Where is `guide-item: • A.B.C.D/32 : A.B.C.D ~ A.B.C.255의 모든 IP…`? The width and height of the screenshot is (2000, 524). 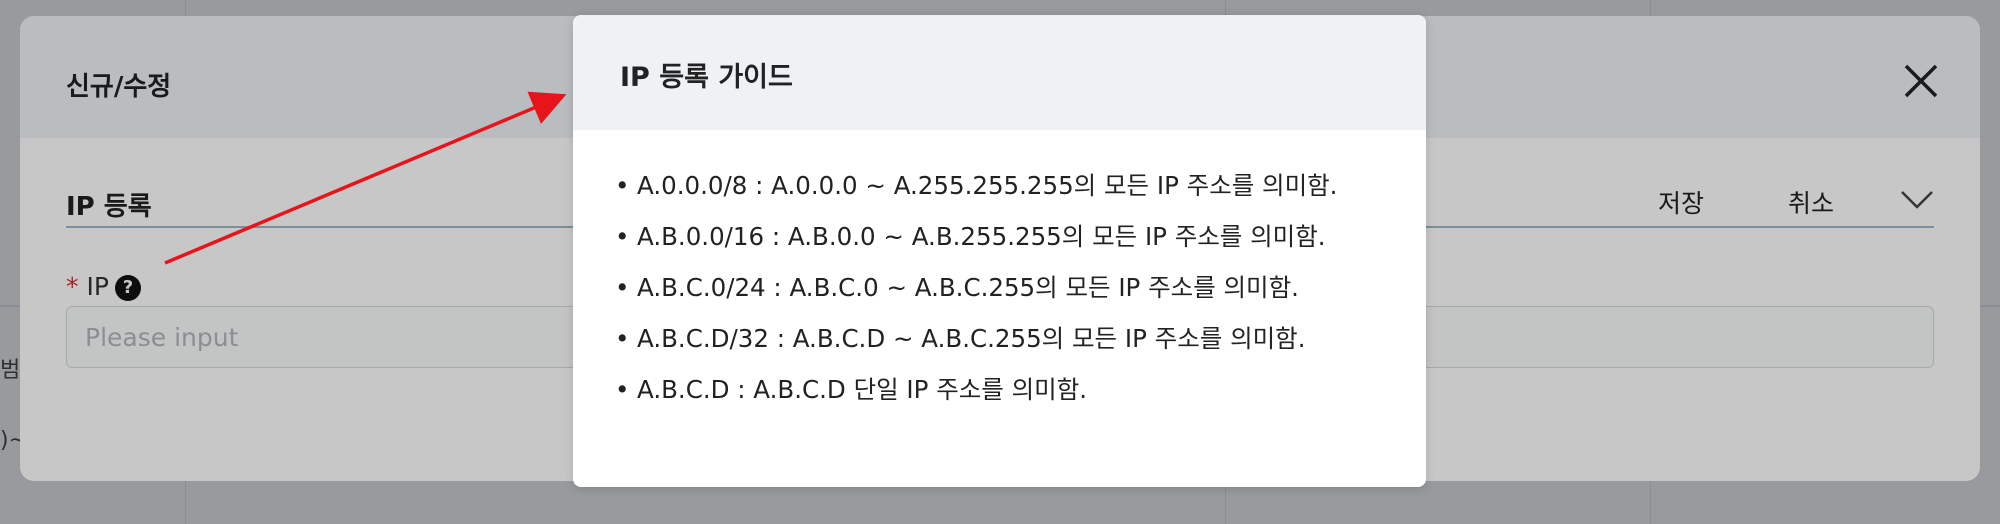
guide-item: • A.B.C.D/32 : A.B.C.D ~ A.B.C.255의 모든 IP… is located at coordinates (960, 338).